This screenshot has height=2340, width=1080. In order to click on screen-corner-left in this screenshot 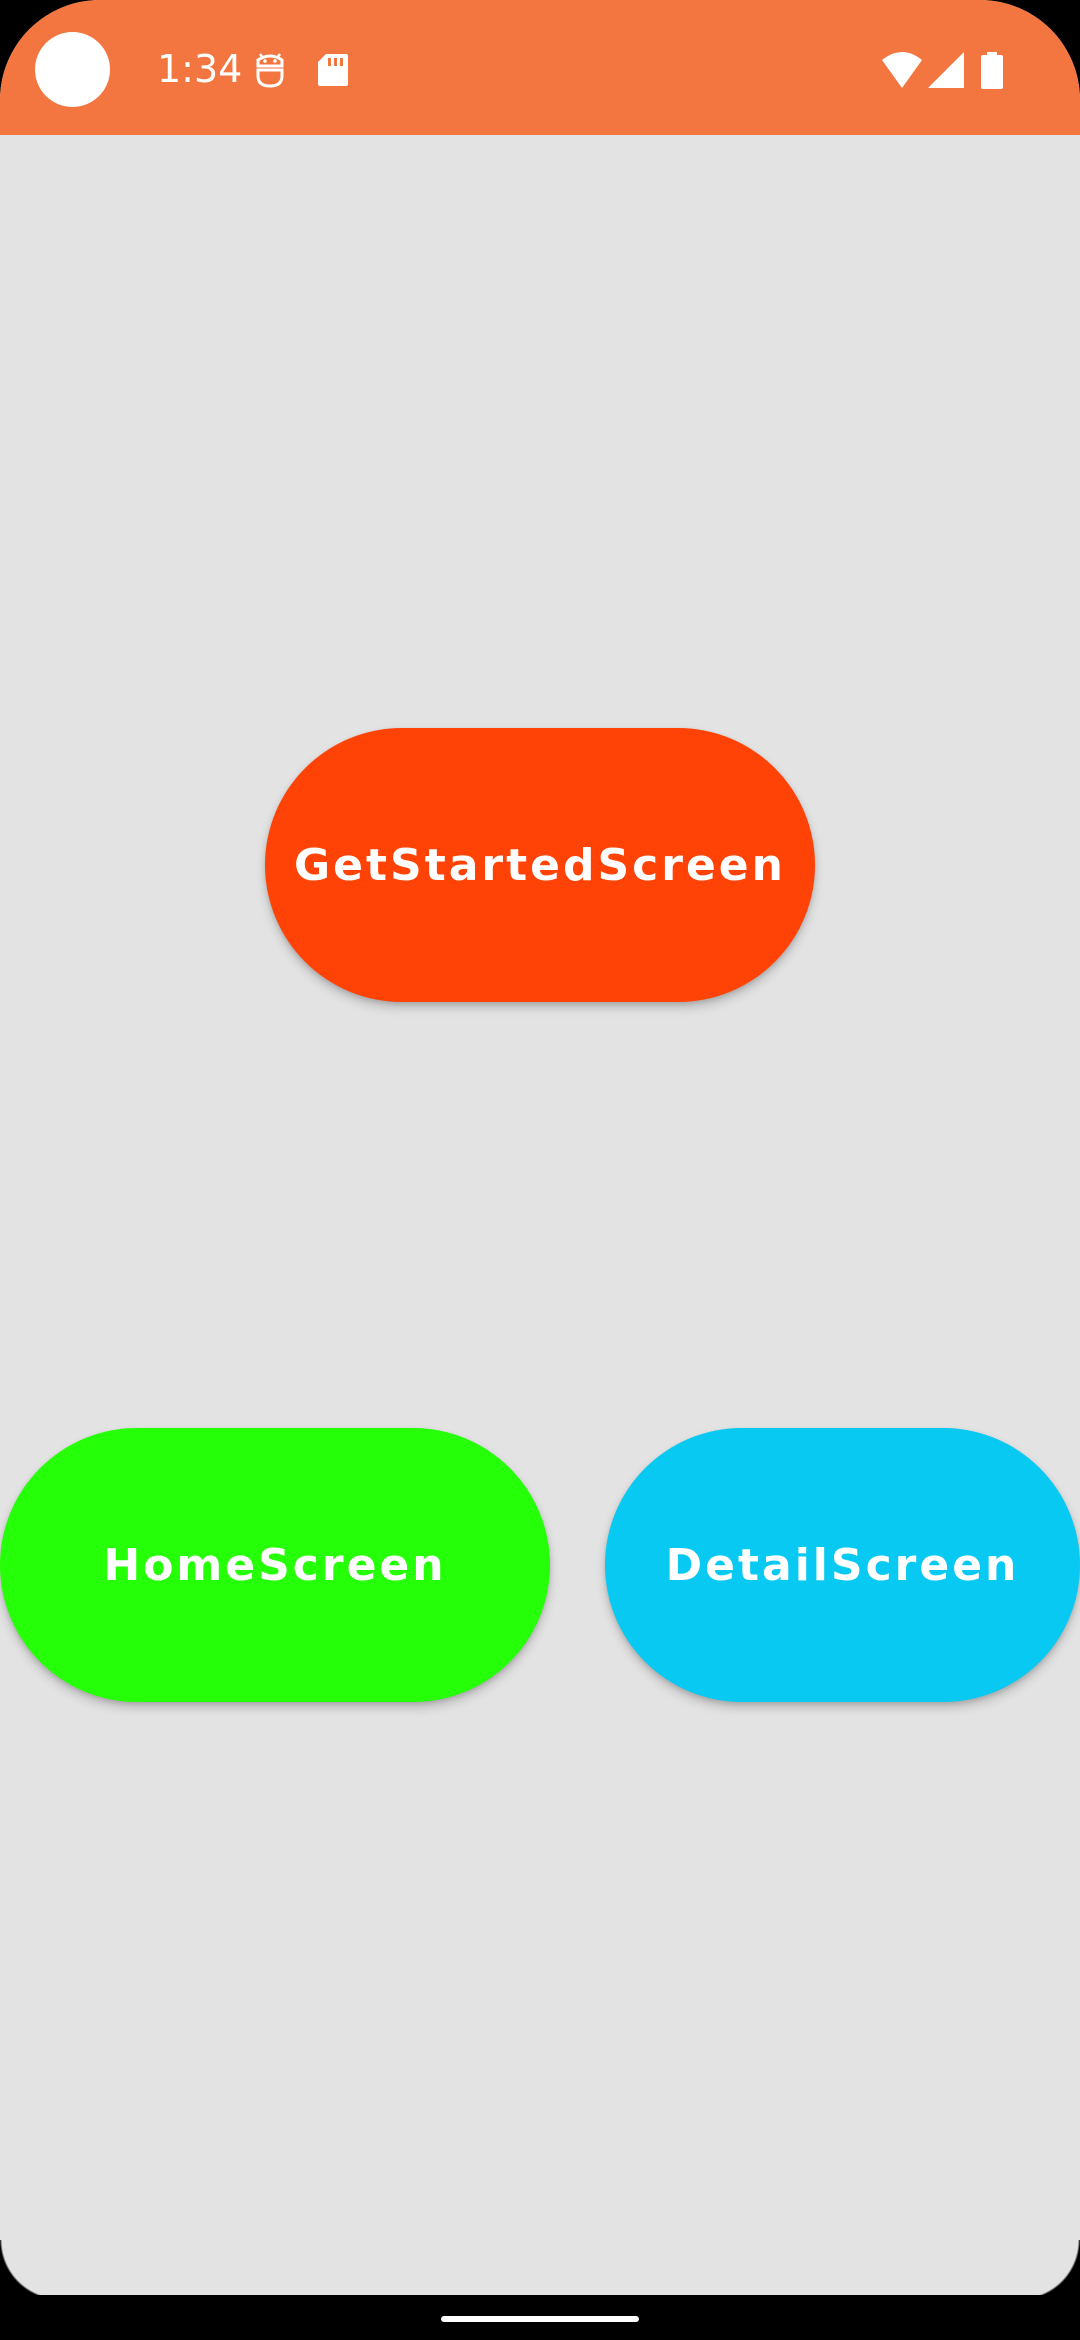, I will do `click(30, 2270)`.